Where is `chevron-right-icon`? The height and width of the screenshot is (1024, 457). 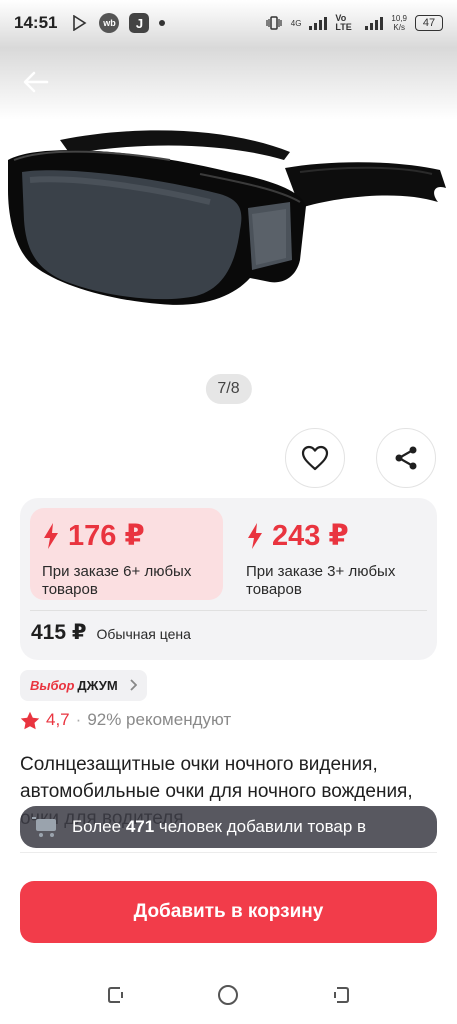 chevron-right-icon is located at coordinates (133, 686).